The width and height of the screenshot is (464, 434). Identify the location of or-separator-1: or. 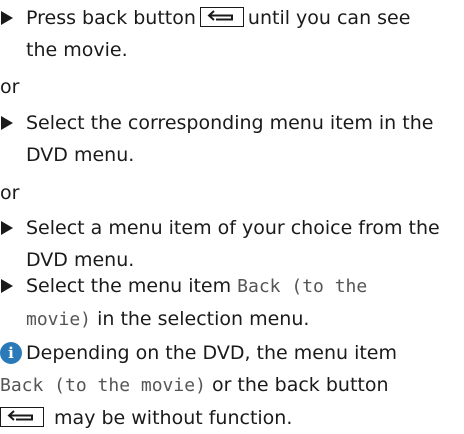
(10, 87).